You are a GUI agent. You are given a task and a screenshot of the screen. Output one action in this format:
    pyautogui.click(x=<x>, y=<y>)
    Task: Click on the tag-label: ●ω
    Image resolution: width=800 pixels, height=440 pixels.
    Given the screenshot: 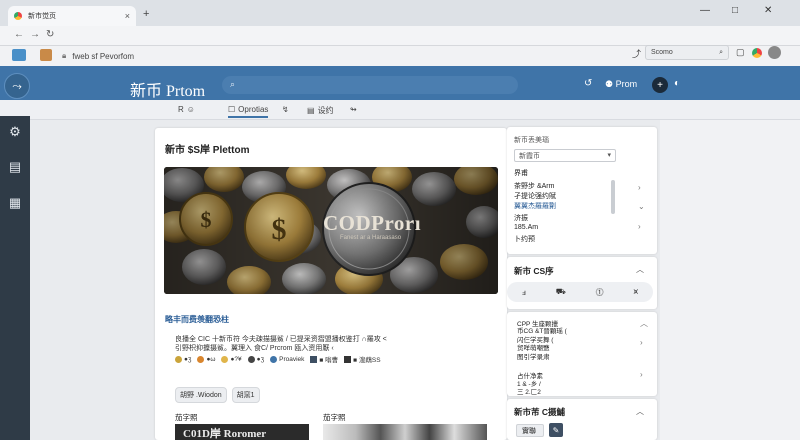 What is the action you would take?
    pyautogui.click(x=211, y=359)
    